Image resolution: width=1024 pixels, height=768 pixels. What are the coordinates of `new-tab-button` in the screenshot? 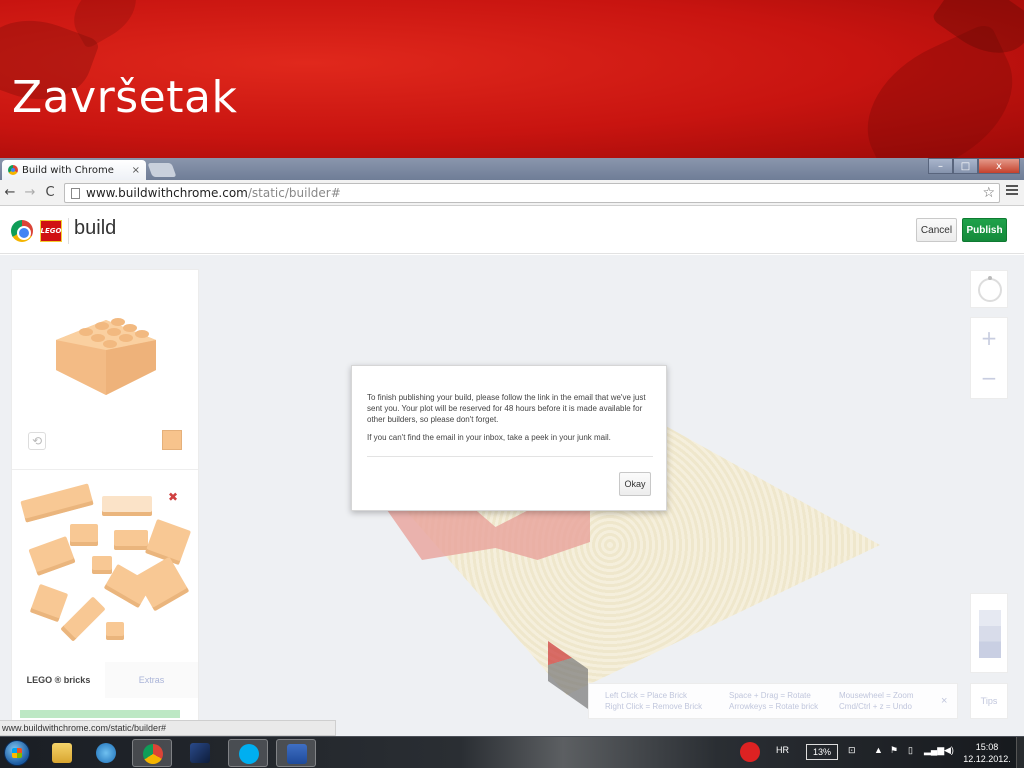 It's located at (162, 170).